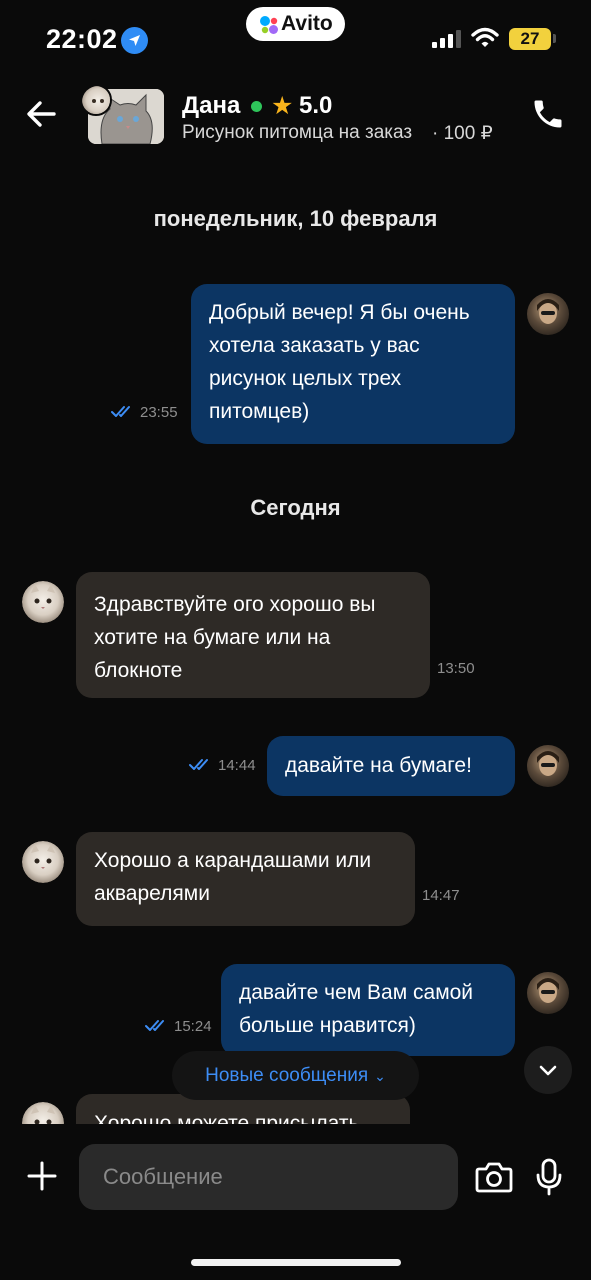  I want to click on signal-icon, so click(446, 39).